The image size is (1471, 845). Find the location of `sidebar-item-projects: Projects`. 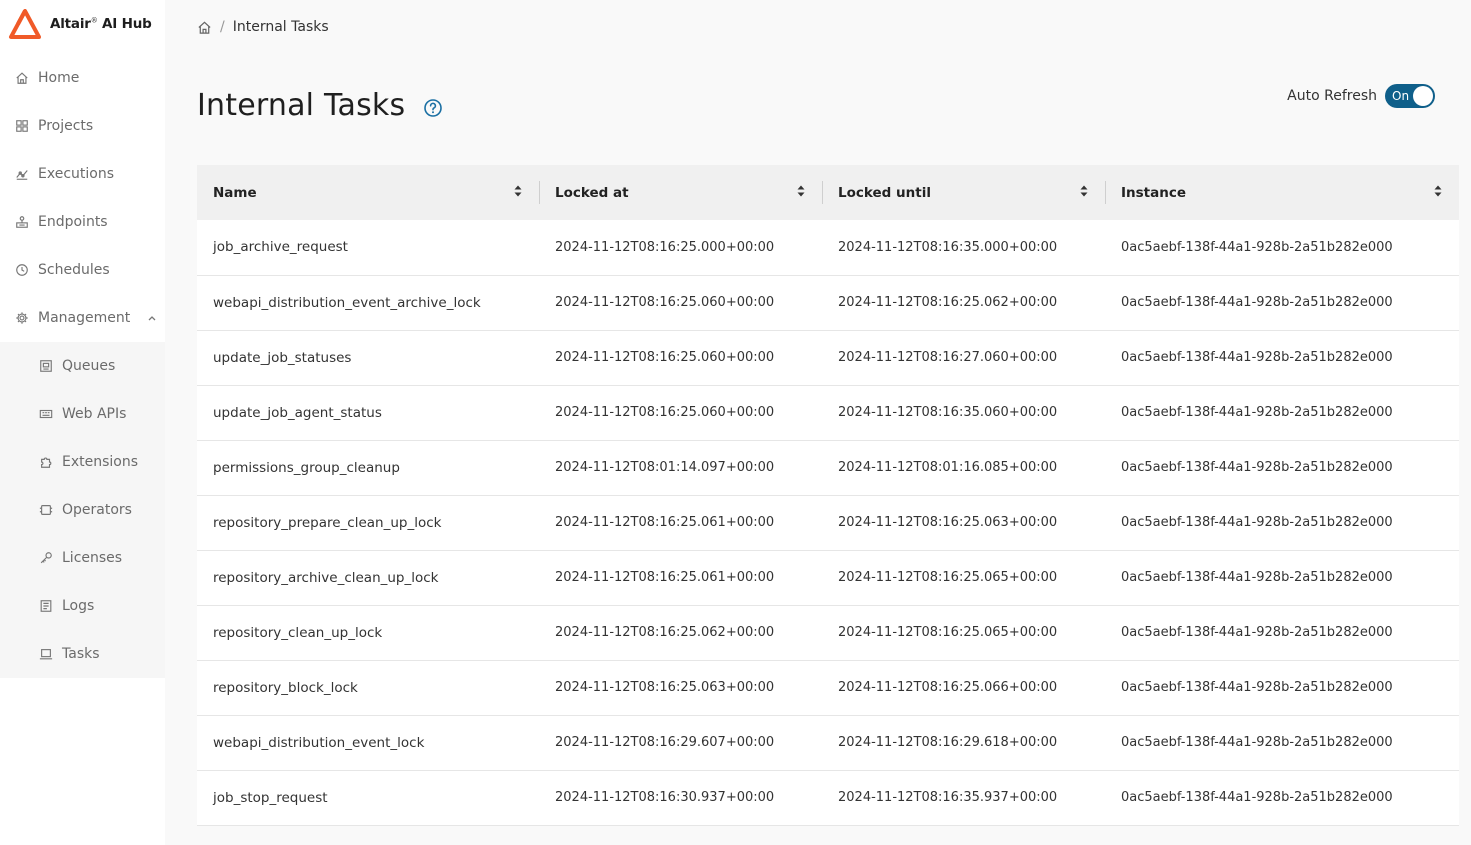

sidebar-item-projects: Projects is located at coordinates (82, 126).